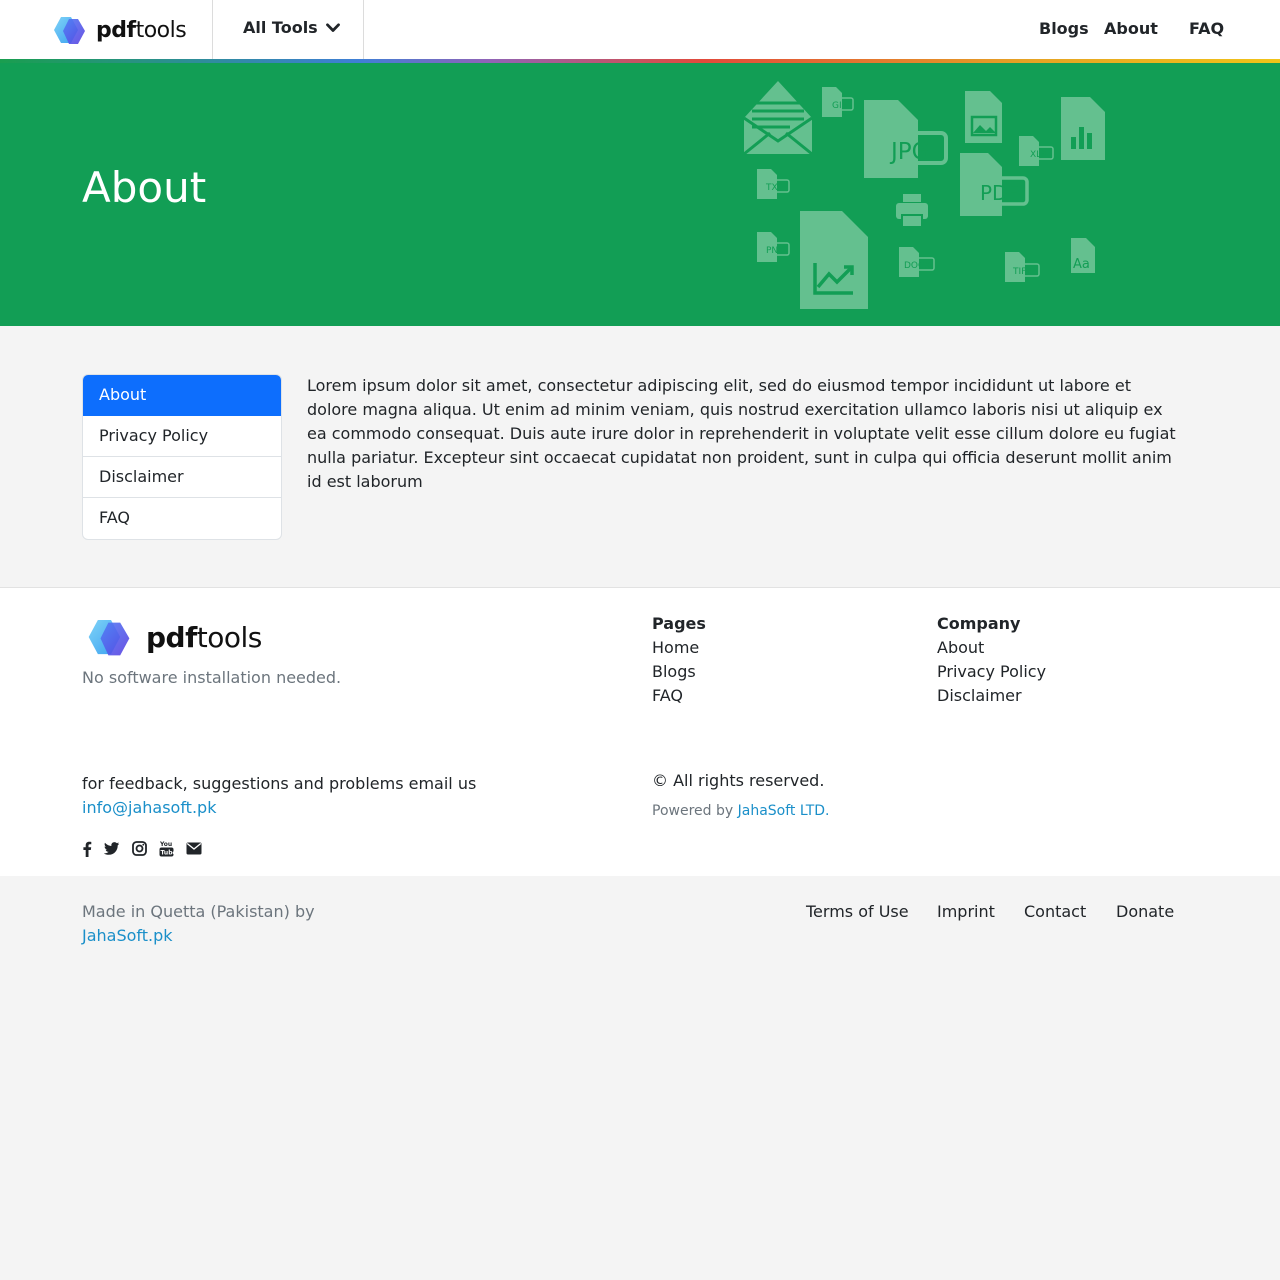  Describe the element at coordinates (778, 118) in the screenshot. I see `envelope-open-icon` at that location.